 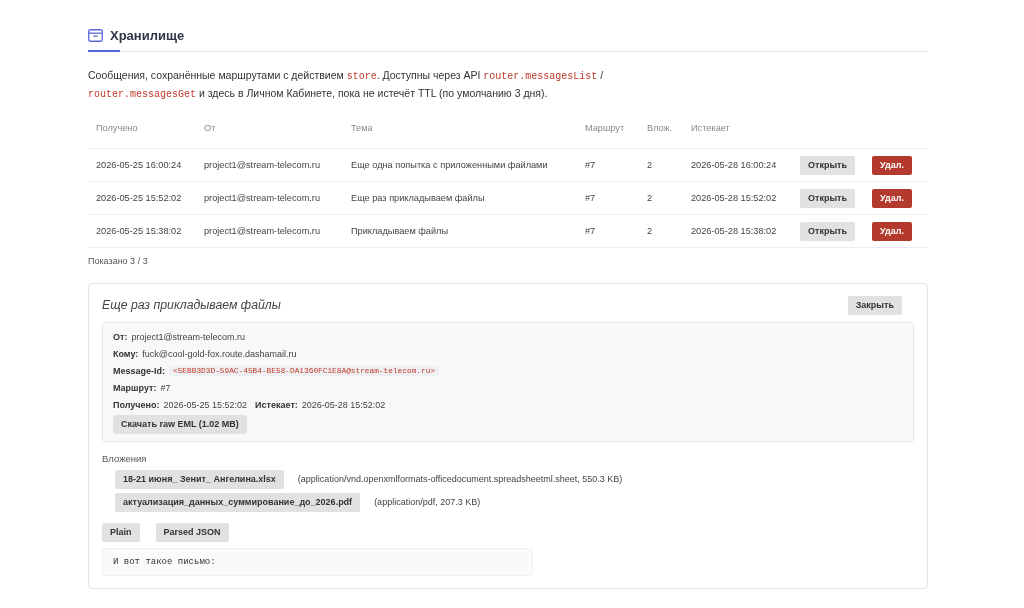 What do you see at coordinates (734, 165) in the screenshot?
I see `table-cell-text: 2026-05-28 16:00:24` at bounding box center [734, 165].